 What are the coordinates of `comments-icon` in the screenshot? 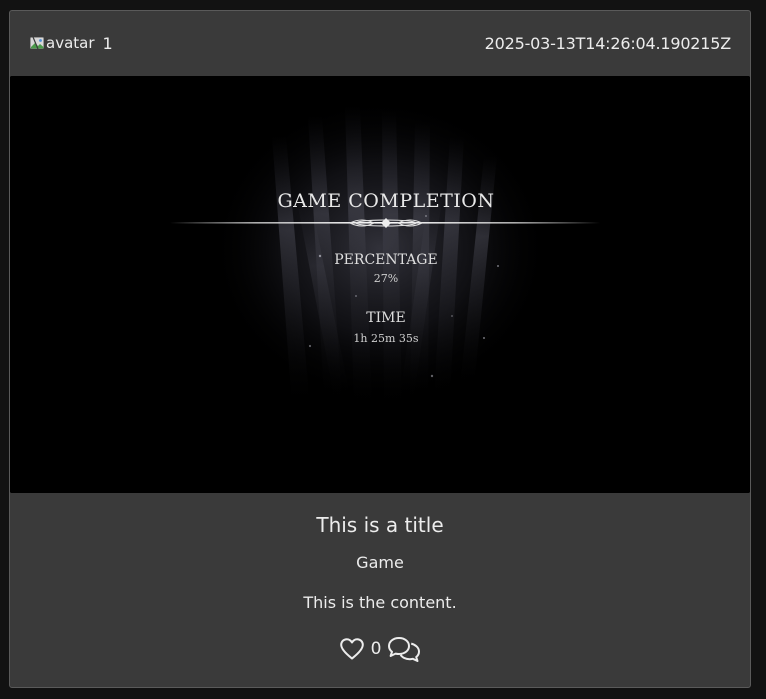 It's located at (404, 649).